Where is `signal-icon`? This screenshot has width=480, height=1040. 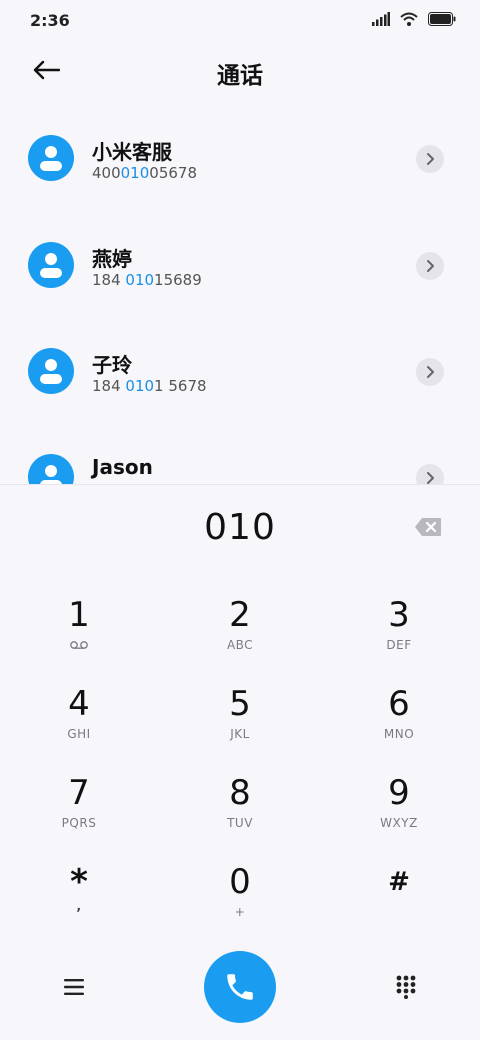 signal-icon is located at coordinates (381, 19).